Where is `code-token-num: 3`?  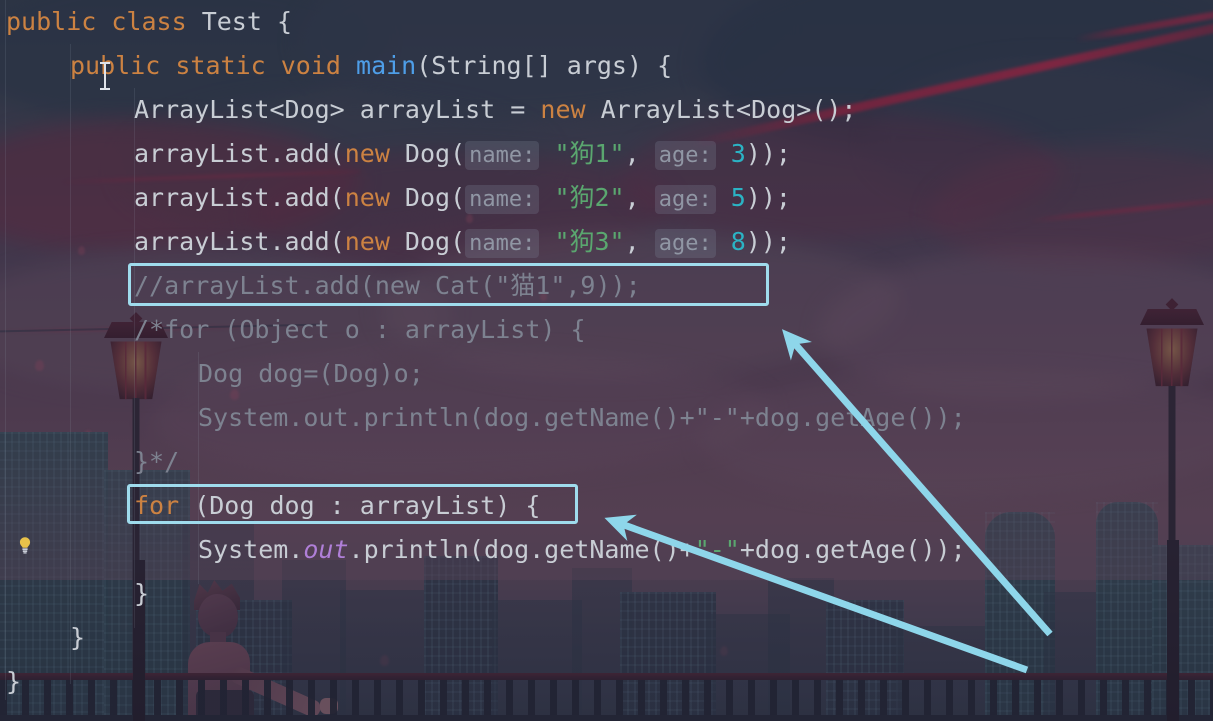
code-token-num: 3 is located at coordinates (738, 153).